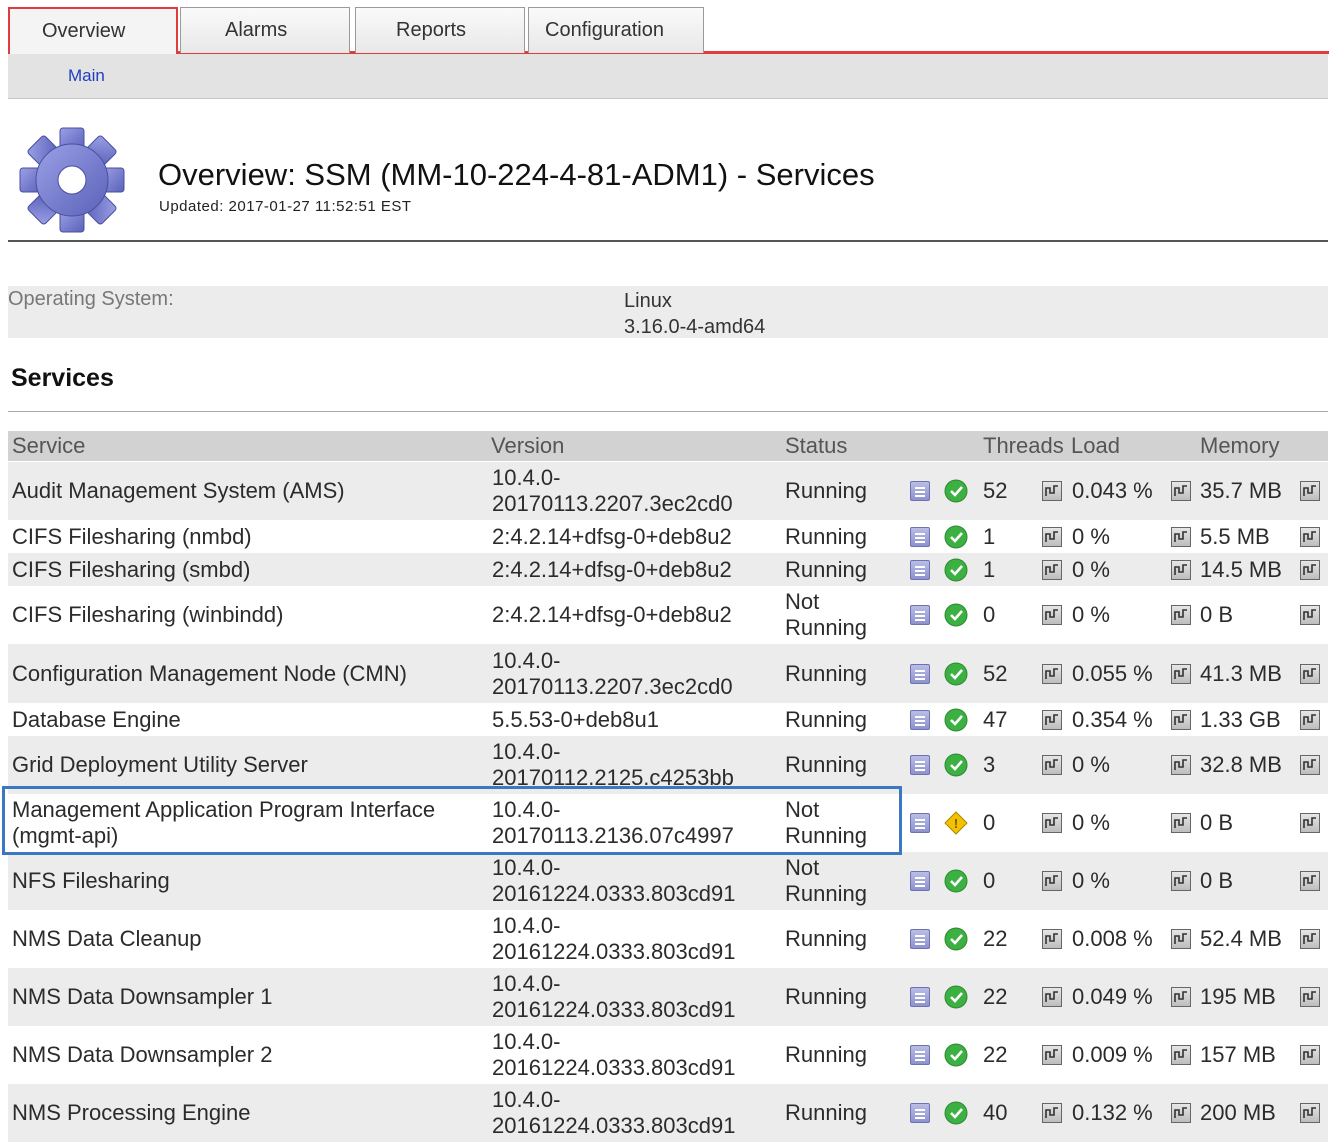 The height and width of the screenshot is (1142, 1331). What do you see at coordinates (1112, 1054) in the screenshot?
I see `load-value: 0.009 %` at bounding box center [1112, 1054].